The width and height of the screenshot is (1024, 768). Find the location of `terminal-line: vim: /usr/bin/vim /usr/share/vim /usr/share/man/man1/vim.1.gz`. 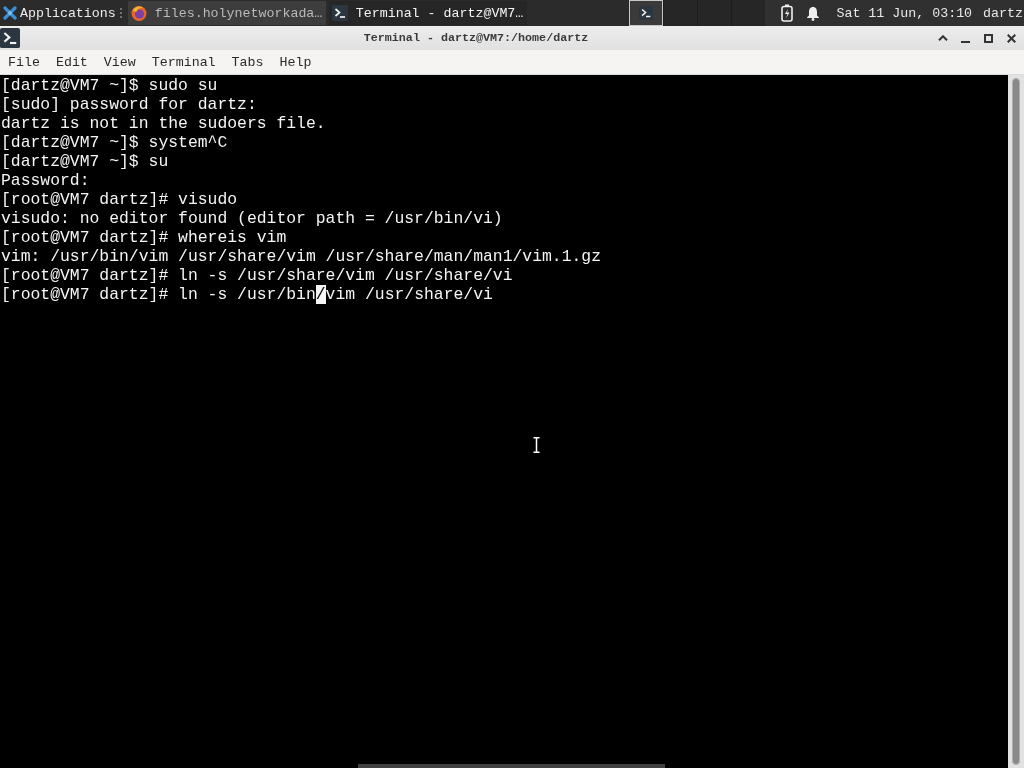

terminal-line: vim: /usr/bin/vim /usr/share/vim /usr/share/man/man1/vim.1.gz is located at coordinates (301, 256).